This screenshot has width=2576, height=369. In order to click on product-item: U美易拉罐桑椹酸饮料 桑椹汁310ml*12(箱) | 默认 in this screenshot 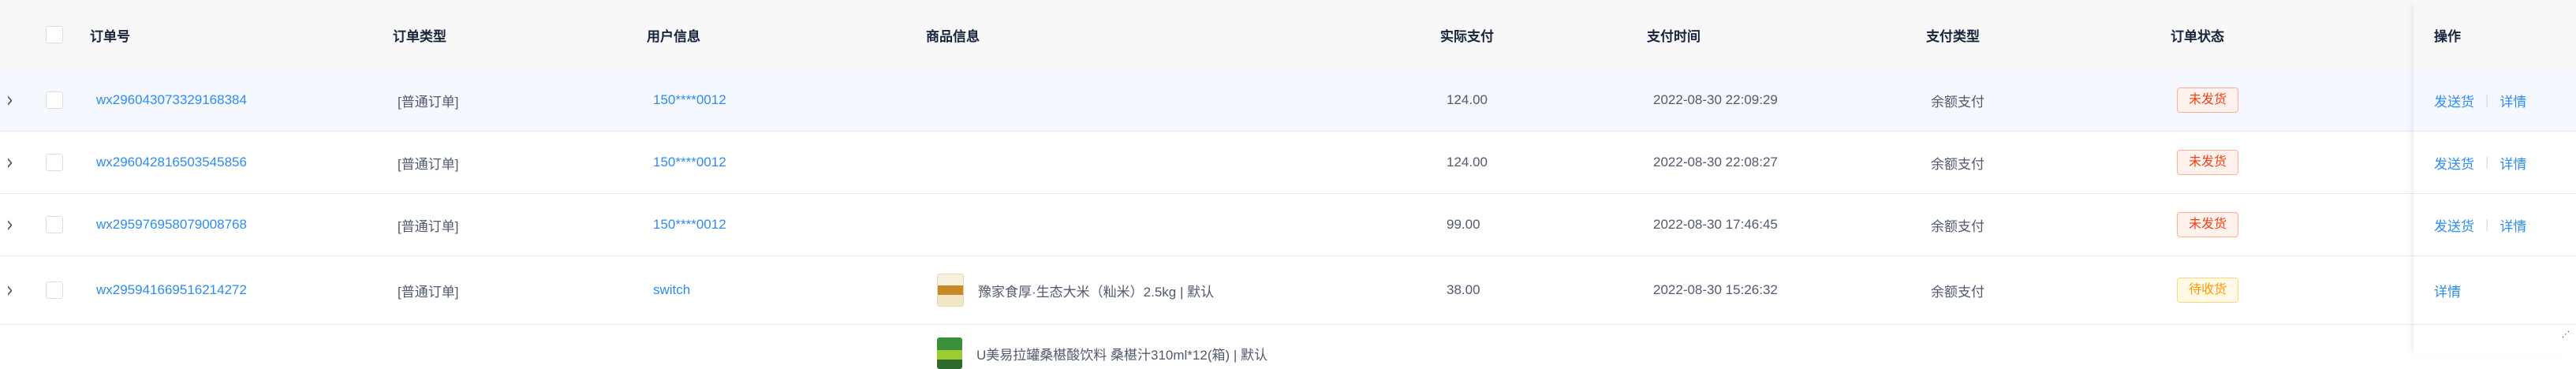, I will do `click(1102, 353)`.